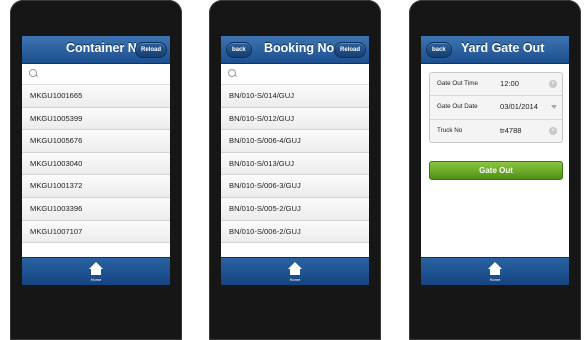  Describe the element at coordinates (295, 96) in the screenshot. I see `list-item: BN/010-S/014/GUJ` at that location.